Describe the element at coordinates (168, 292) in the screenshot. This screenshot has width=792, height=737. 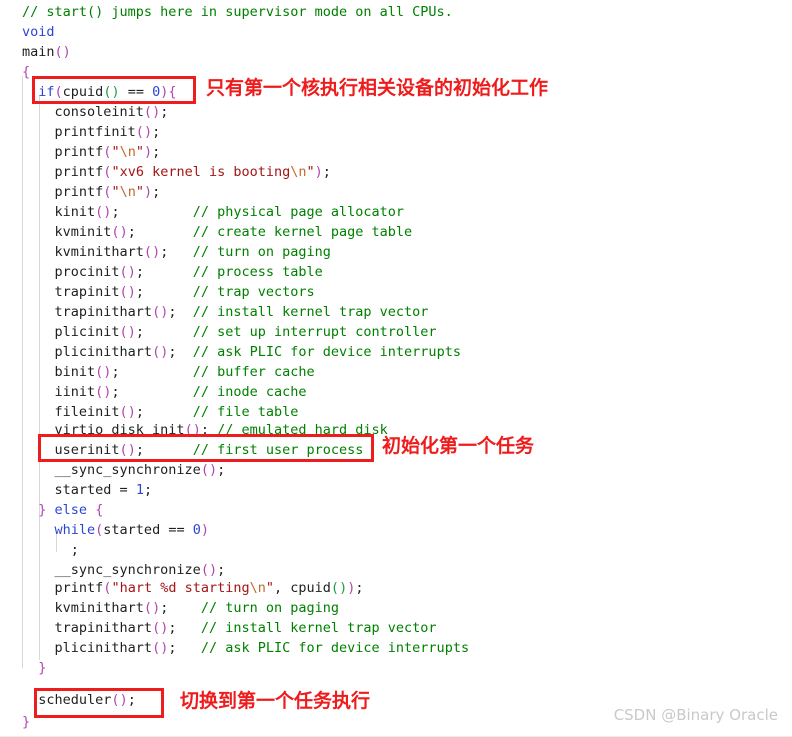
I see `code-line: trapinit(); // trap vectors` at that location.